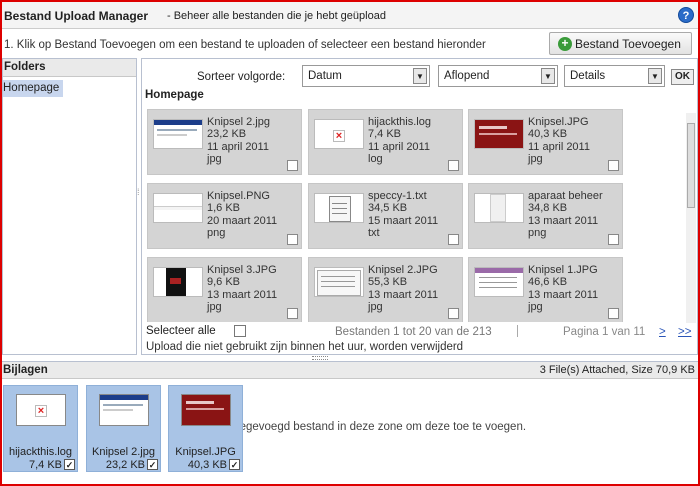  Describe the element at coordinates (242, 270) in the screenshot. I see `file-name: Knipsel 3.JPG` at that location.